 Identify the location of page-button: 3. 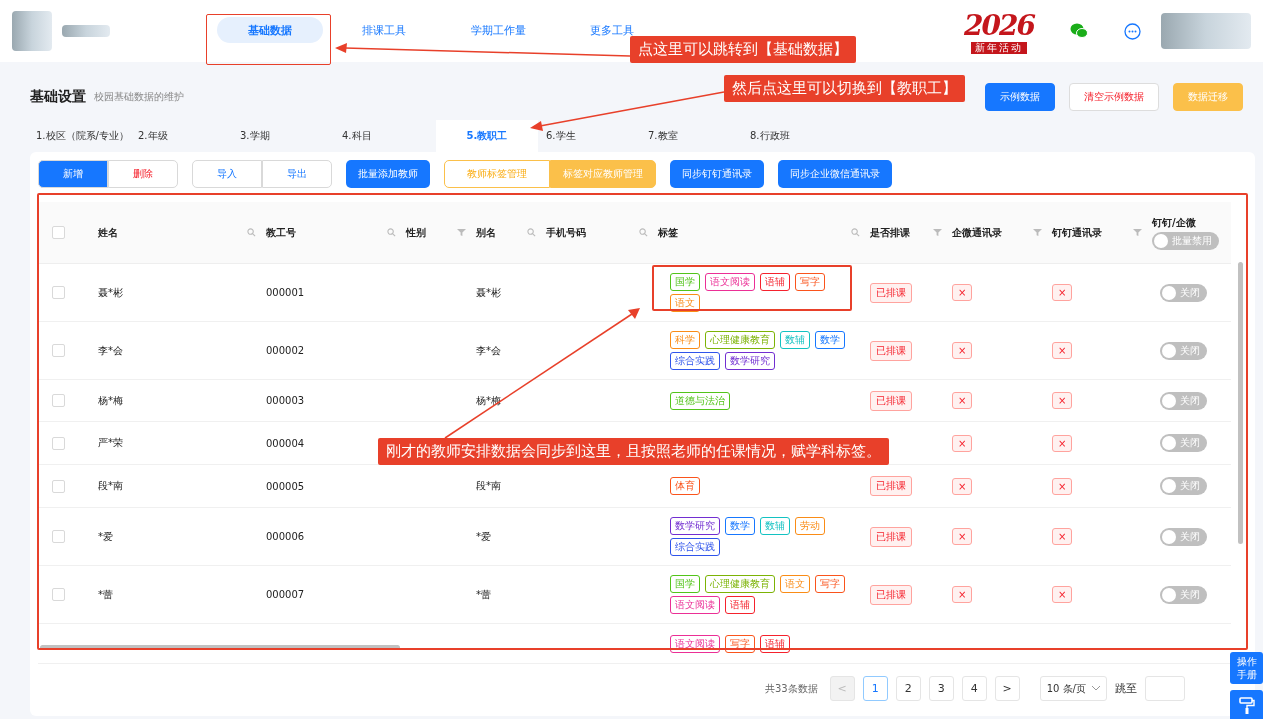
(941, 688).